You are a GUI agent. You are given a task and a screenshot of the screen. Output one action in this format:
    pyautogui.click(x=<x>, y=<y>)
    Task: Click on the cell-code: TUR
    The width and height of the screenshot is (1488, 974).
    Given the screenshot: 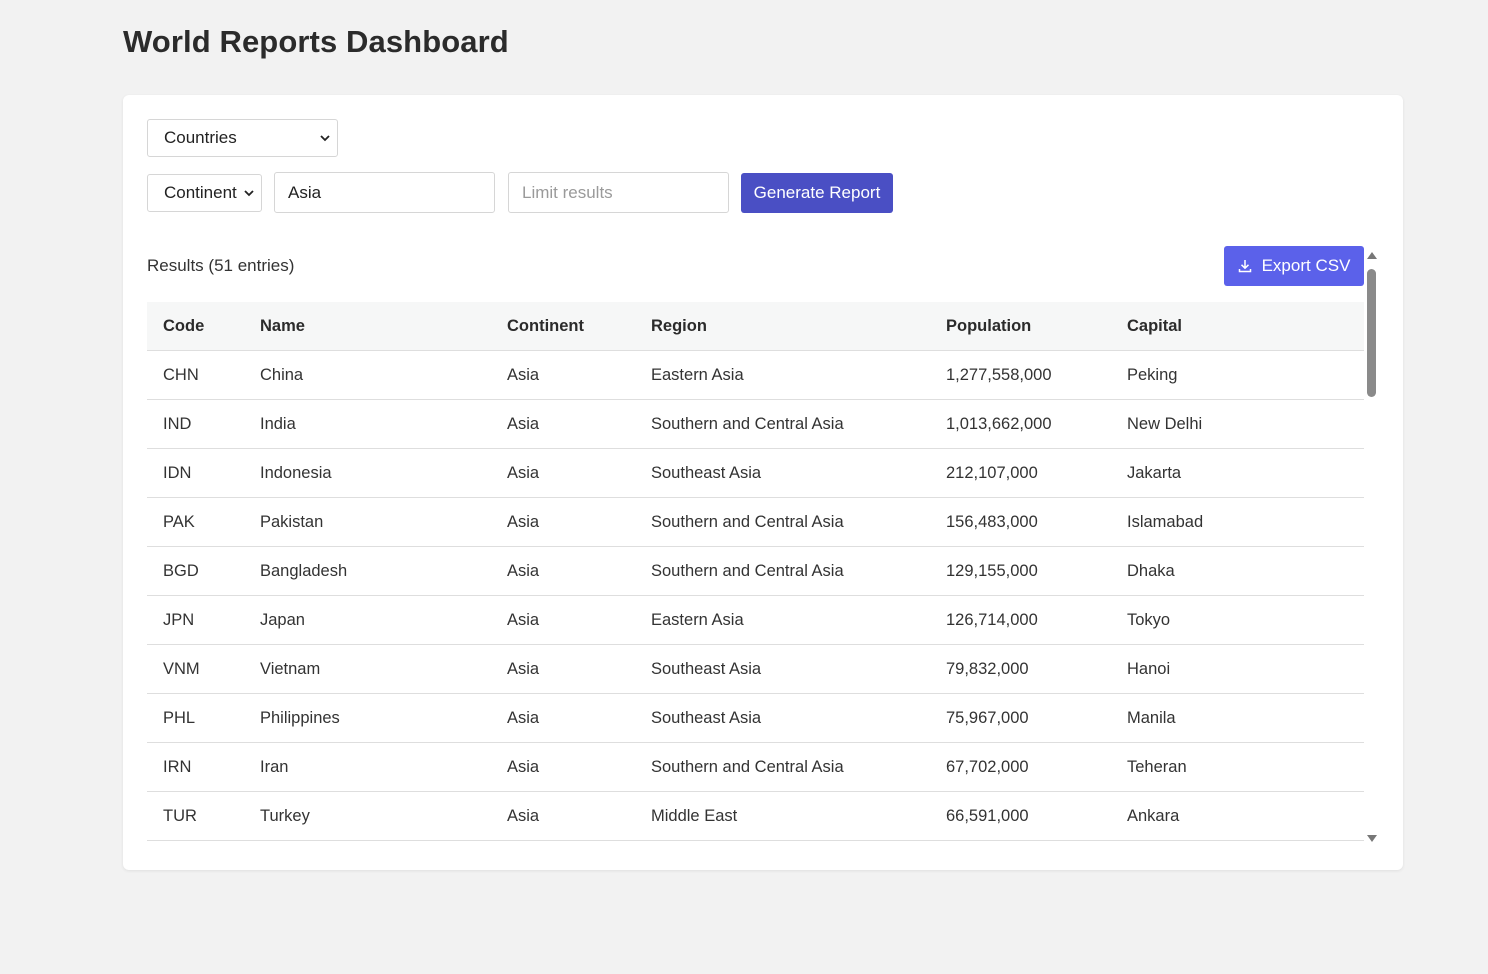 What is the action you would take?
    pyautogui.click(x=195, y=816)
    